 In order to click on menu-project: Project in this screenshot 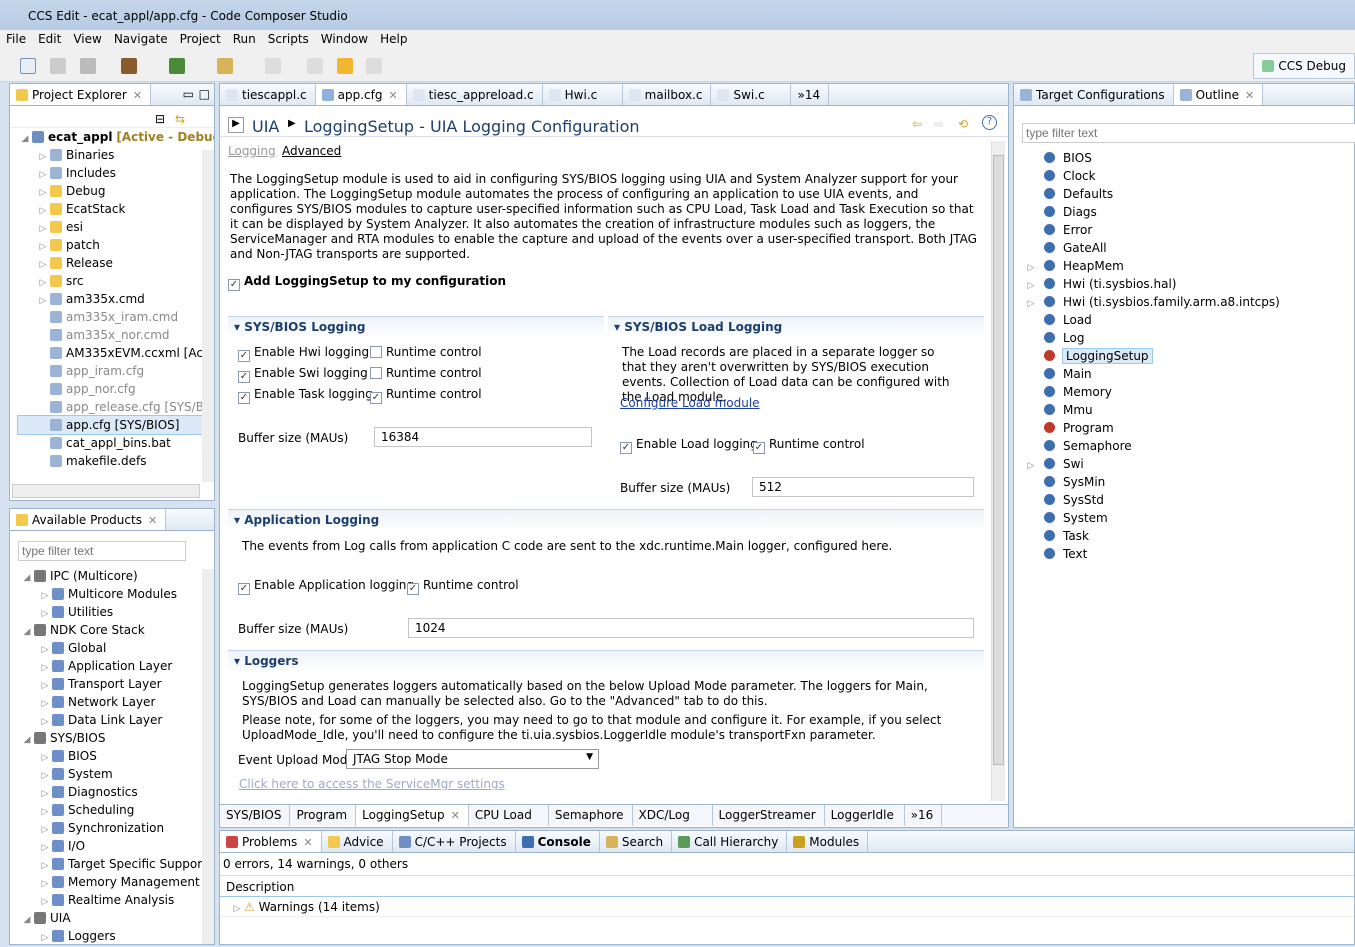, I will do `click(200, 38)`.